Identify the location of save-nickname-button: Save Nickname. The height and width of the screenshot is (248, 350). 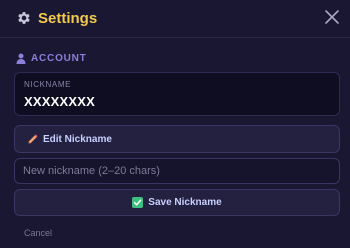
(177, 202).